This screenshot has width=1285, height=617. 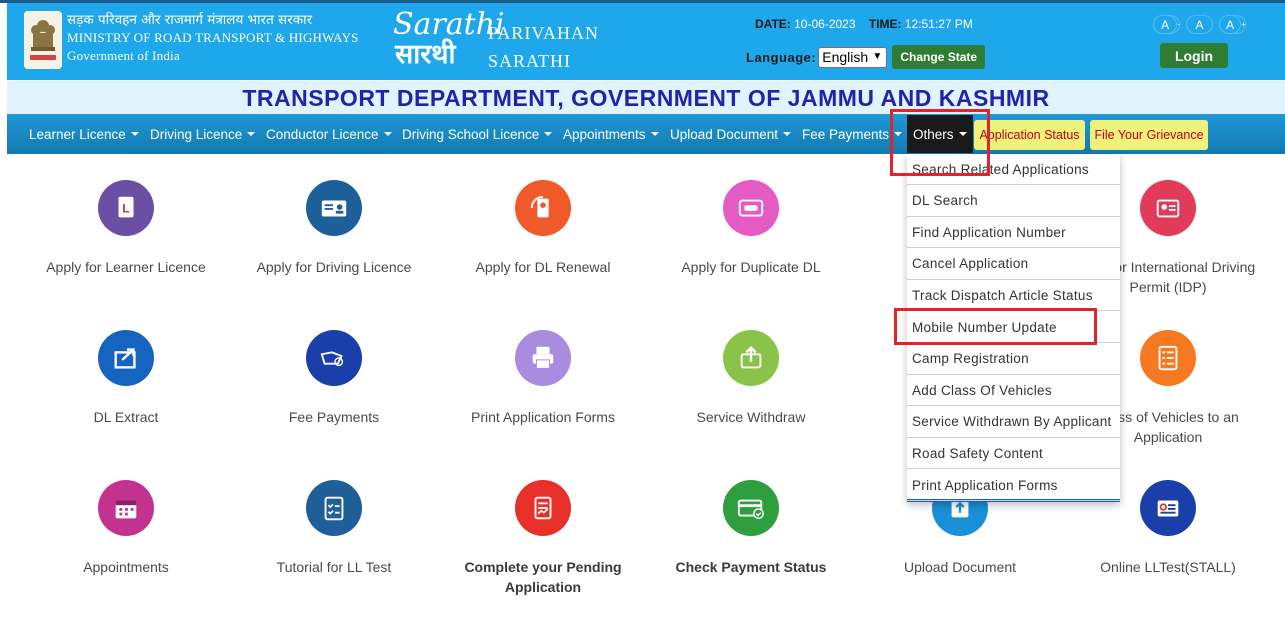 What do you see at coordinates (84, 134) in the screenshot?
I see `nav-learner-licence: Learner Licence` at bounding box center [84, 134].